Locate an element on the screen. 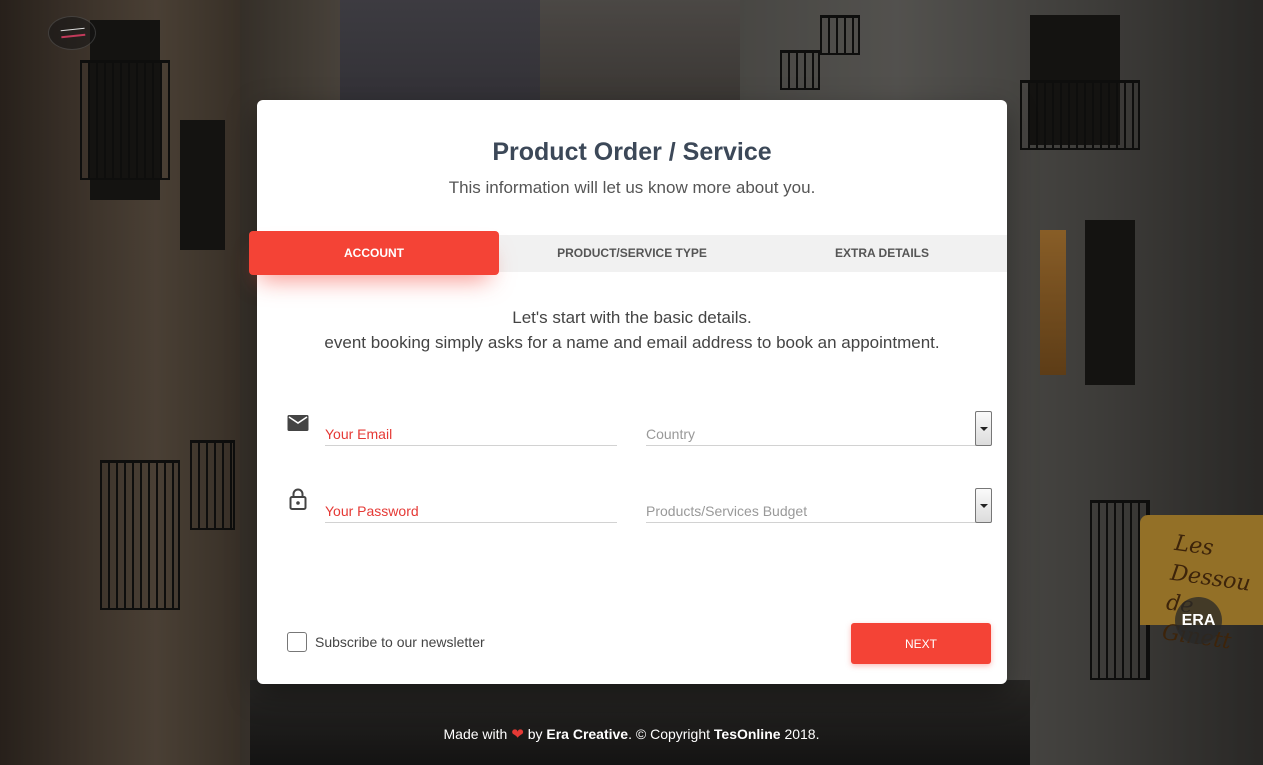 Image resolution: width=1263 pixels, height=765 pixels. newsletter-label: Subscribe to our newsletter is located at coordinates (400, 642).